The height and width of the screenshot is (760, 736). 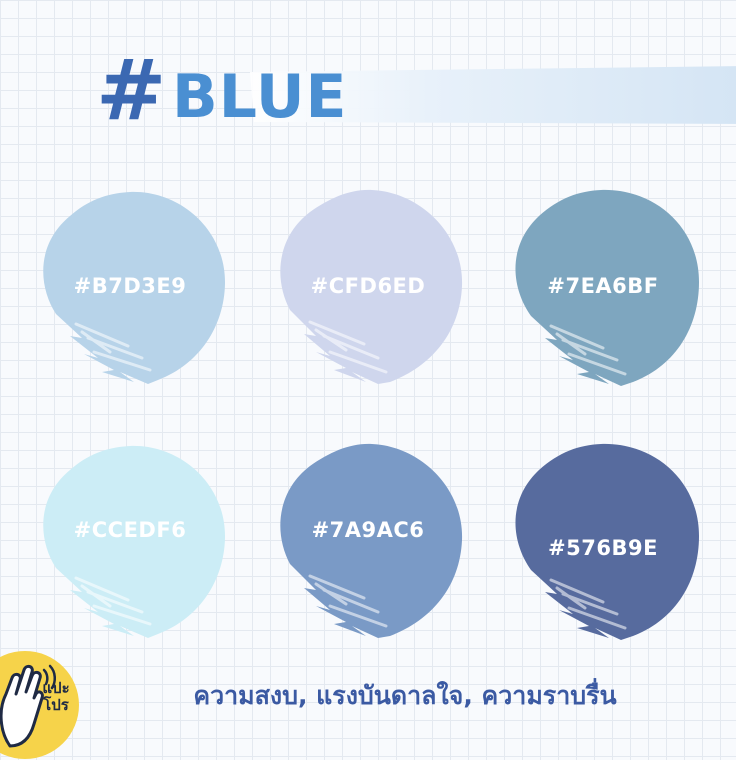 What do you see at coordinates (368, 530) in the screenshot?
I see `hex-code-label: #7A9AC6` at bounding box center [368, 530].